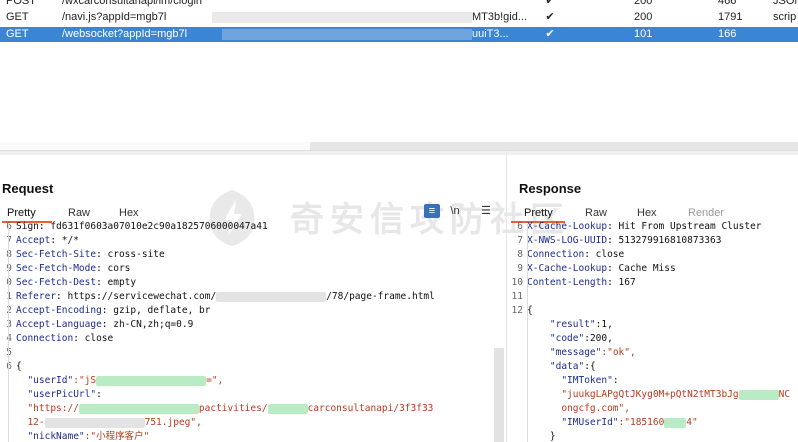 This screenshot has height=442, width=798. I want to click on request-title: Request, so click(28, 188).